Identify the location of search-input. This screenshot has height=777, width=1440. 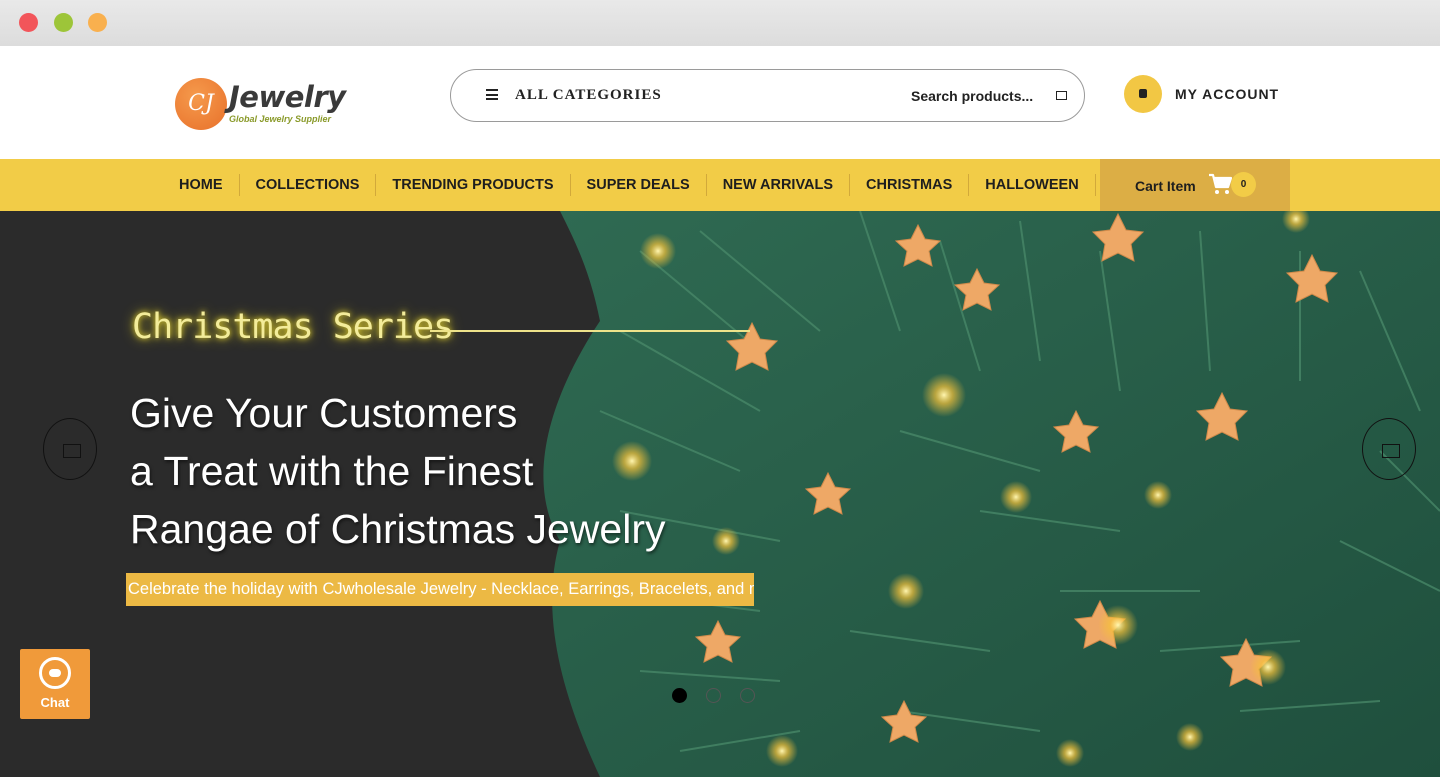
(976, 96).